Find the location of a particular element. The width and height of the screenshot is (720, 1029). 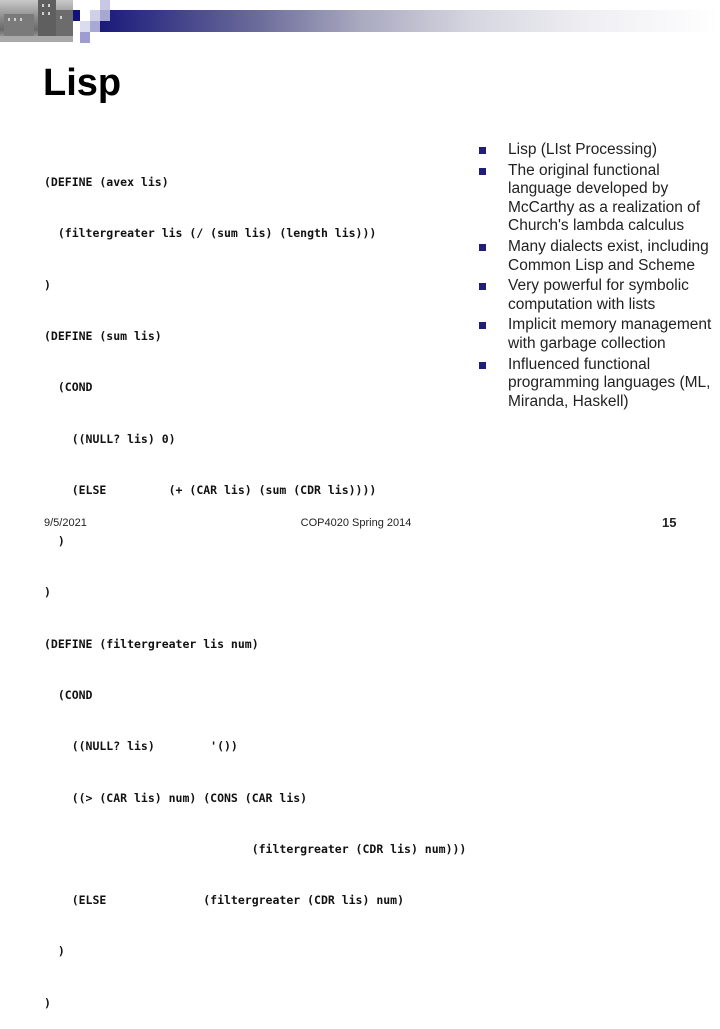

code-line: (ELSE (+ (CAR lis) (sum (CDR lis)))) is located at coordinates (210, 489).